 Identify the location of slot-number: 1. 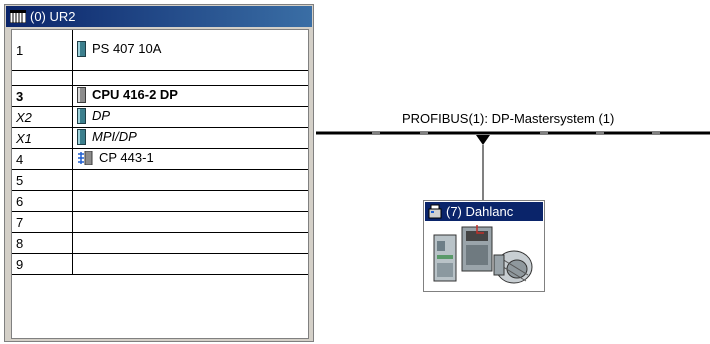
(42, 50).